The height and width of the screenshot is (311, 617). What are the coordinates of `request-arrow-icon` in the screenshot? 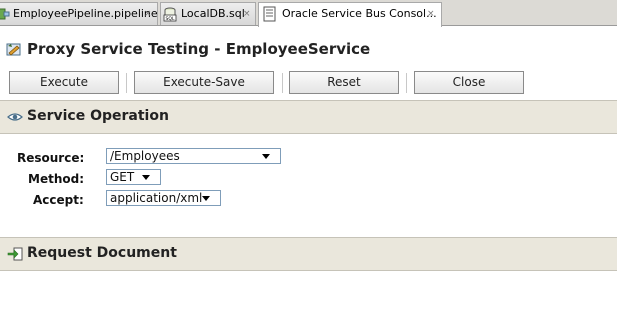 It's located at (15, 254).